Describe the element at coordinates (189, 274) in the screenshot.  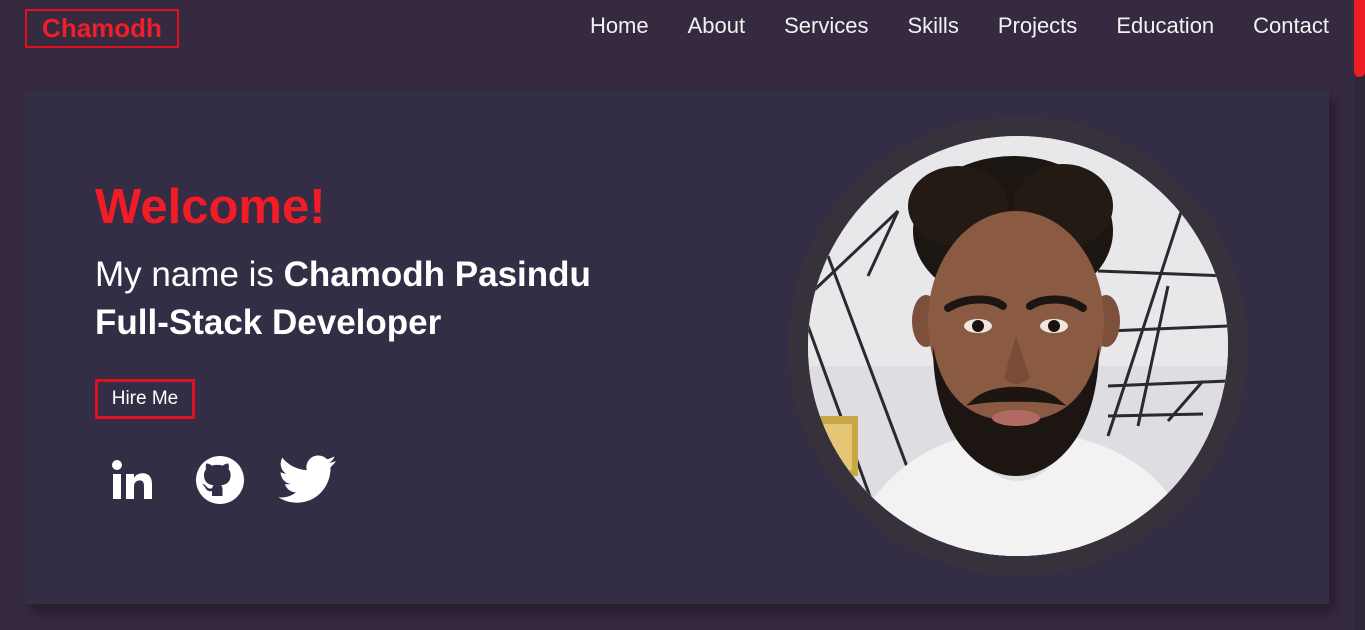
I see `intro-prefix: My name is` at that location.